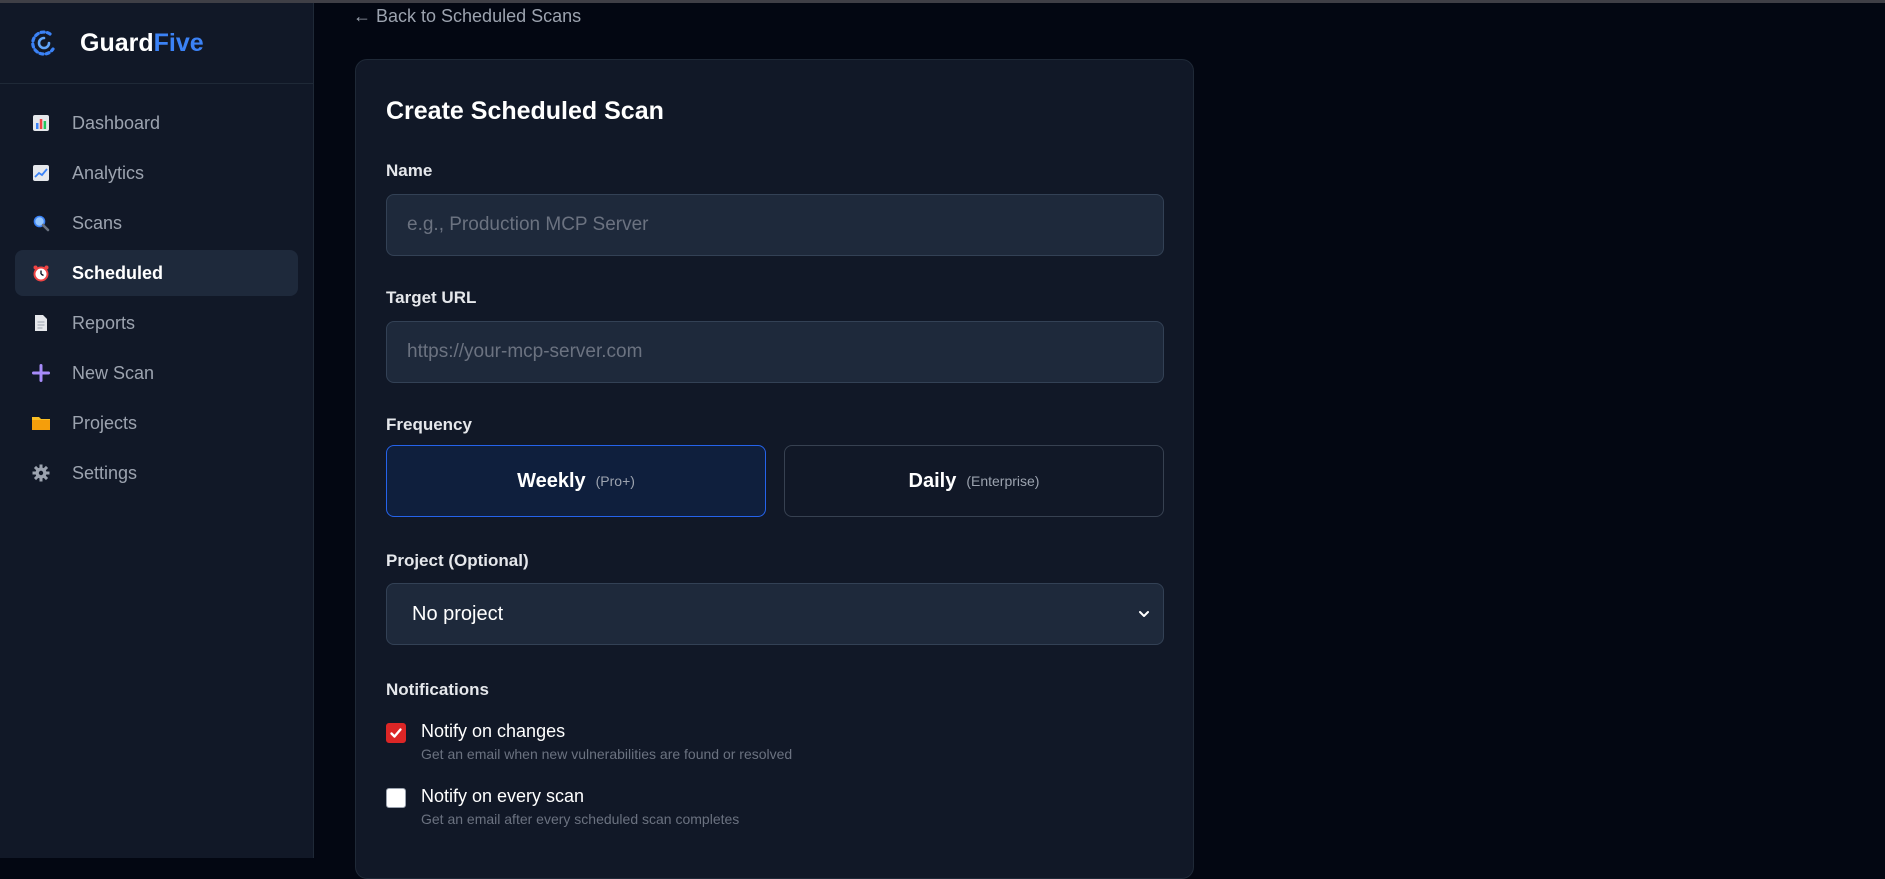 The width and height of the screenshot is (1885, 879). Describe the element at coordinates (108, 172) in the screenshot. I see `sidebar-item-label: Analytics` at that location.